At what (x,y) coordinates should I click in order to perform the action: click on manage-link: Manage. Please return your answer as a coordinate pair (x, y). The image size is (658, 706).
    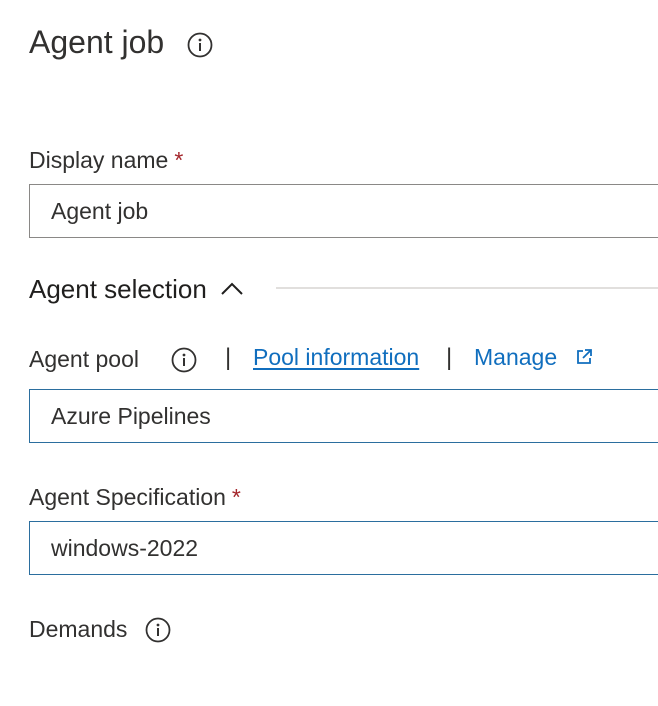
    Looking at the image, I should click on (515, 357).